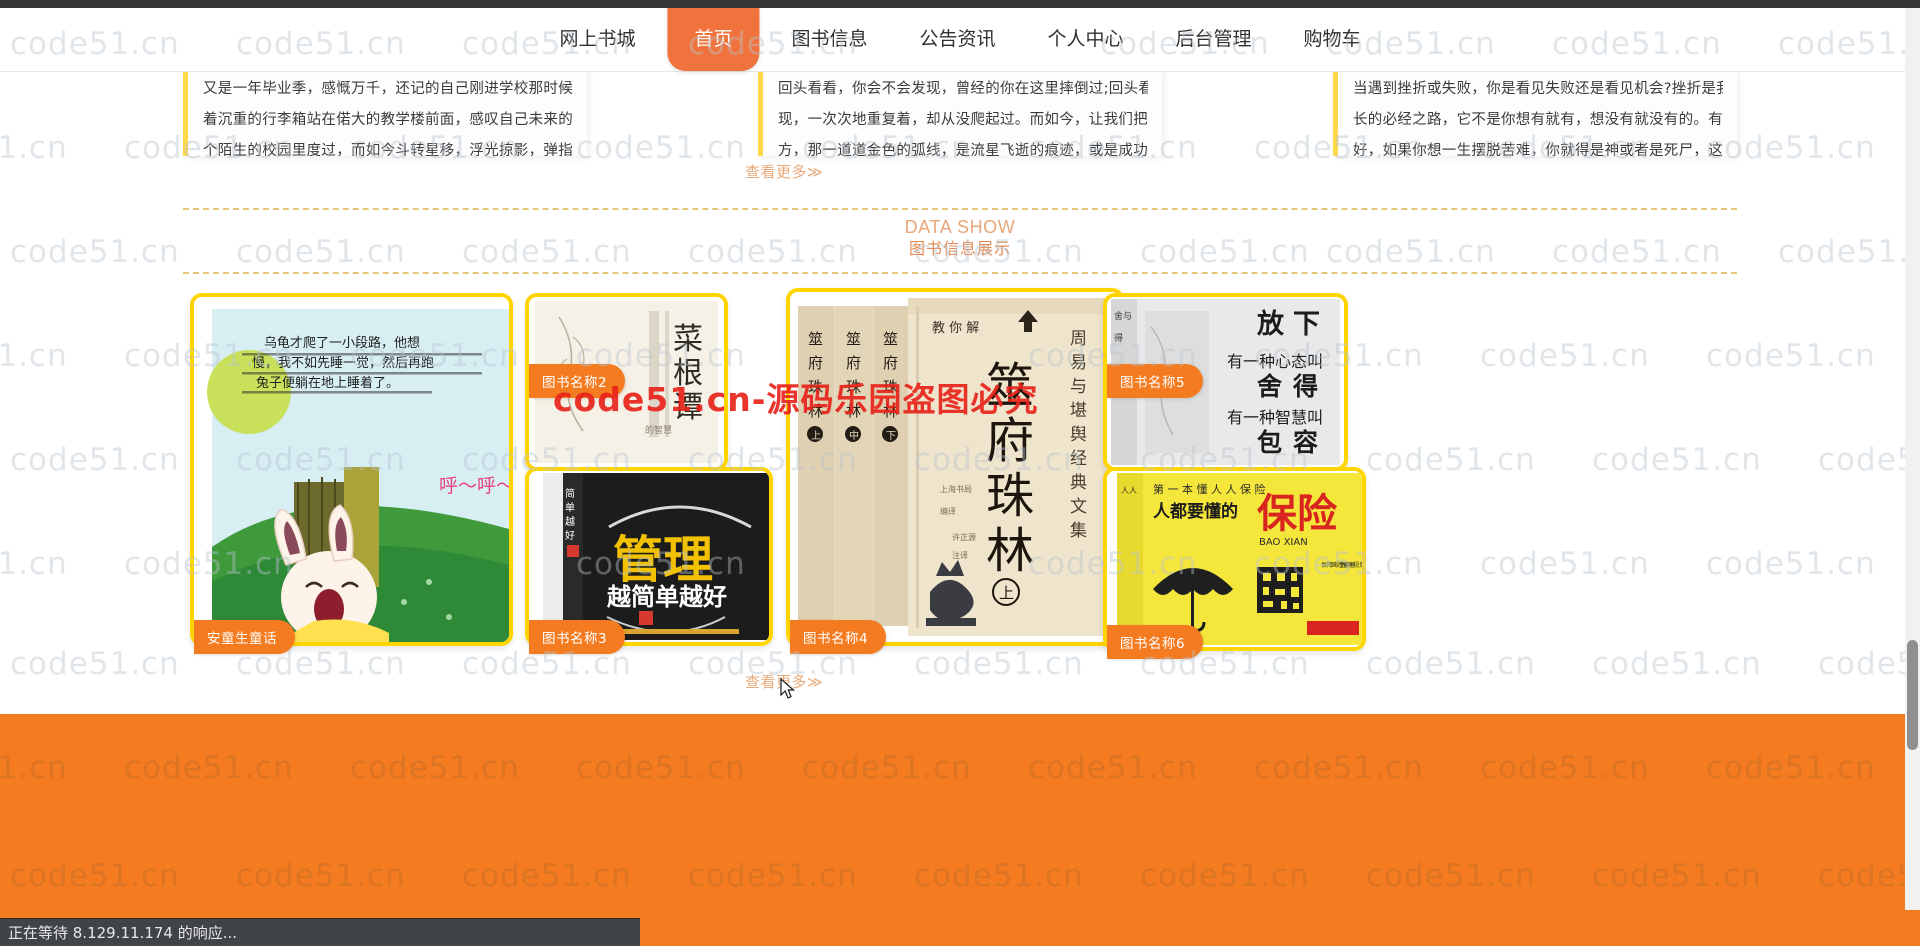 Image resolution: width=1920 pixels, height=946 pixels. I want to click on svg-text: 教 你 解, so click(955, 328).